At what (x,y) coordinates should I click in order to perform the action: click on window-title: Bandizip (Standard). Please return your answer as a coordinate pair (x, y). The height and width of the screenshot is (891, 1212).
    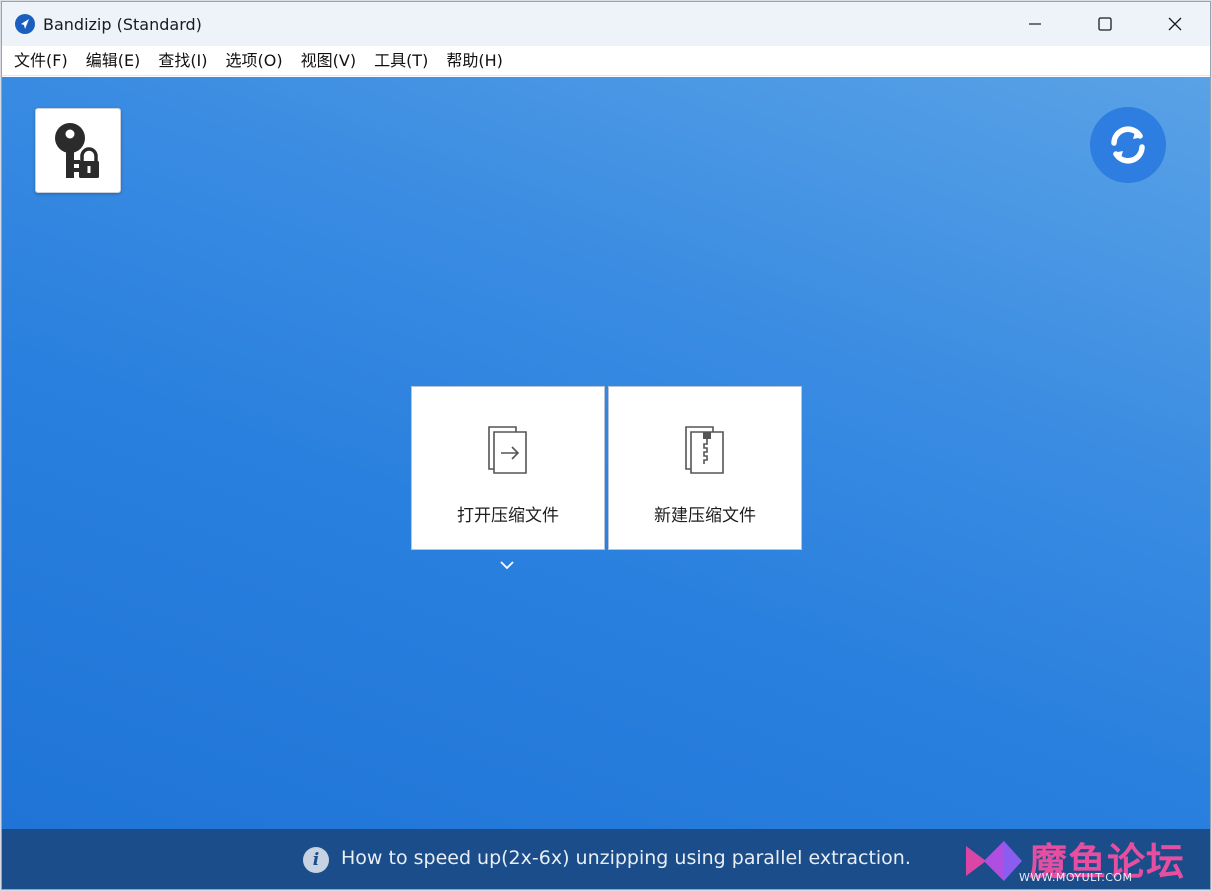
    Looking at the image, I should click on (122, 24).